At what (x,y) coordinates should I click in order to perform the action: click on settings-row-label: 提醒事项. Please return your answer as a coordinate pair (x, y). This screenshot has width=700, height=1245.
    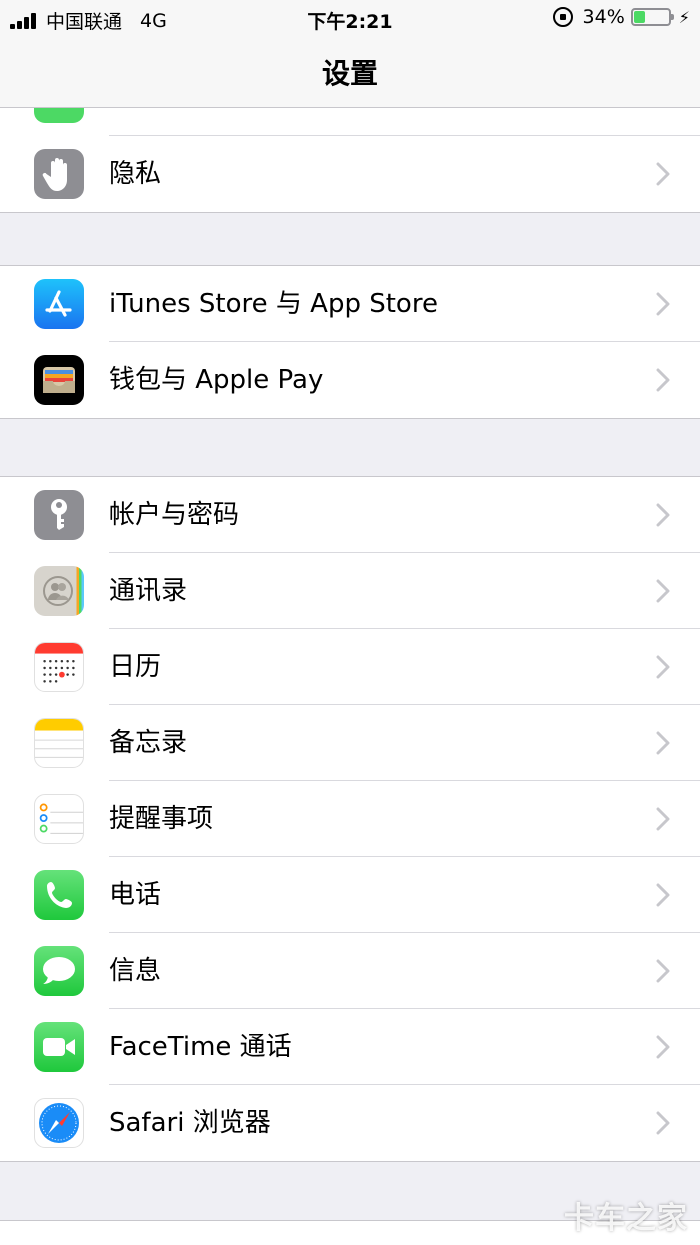
    Looking at the image, I should click on (161, 819).